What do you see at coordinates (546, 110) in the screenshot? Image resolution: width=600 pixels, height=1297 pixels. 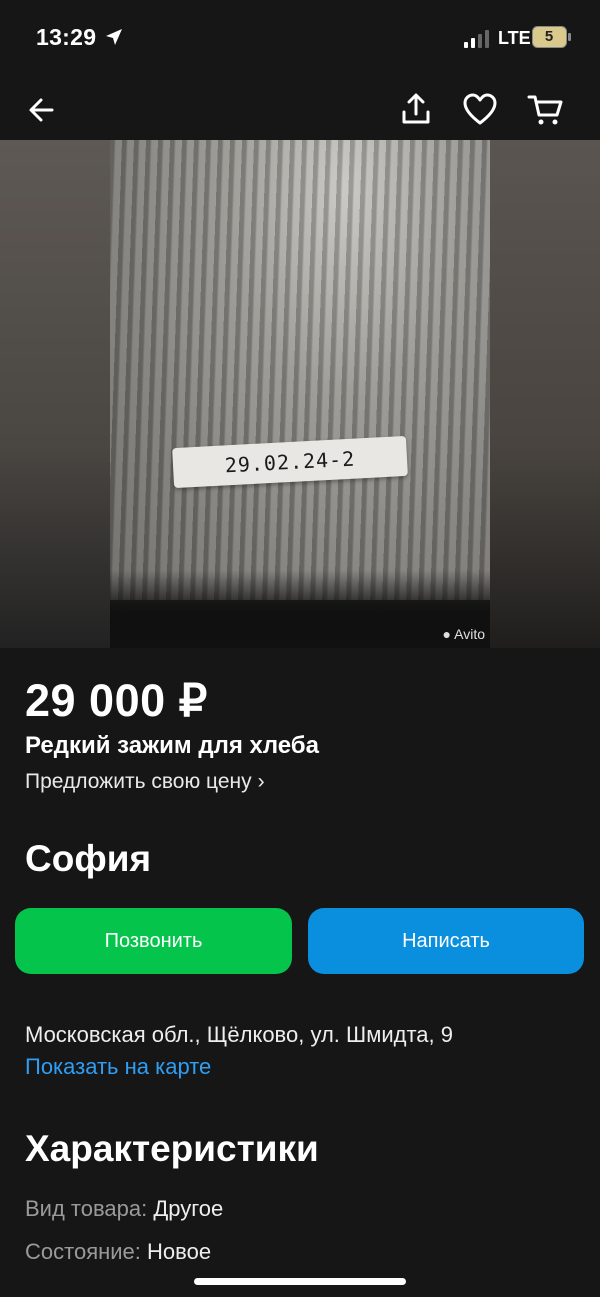 I see `cart-icon` at bounding box center [546, 110].